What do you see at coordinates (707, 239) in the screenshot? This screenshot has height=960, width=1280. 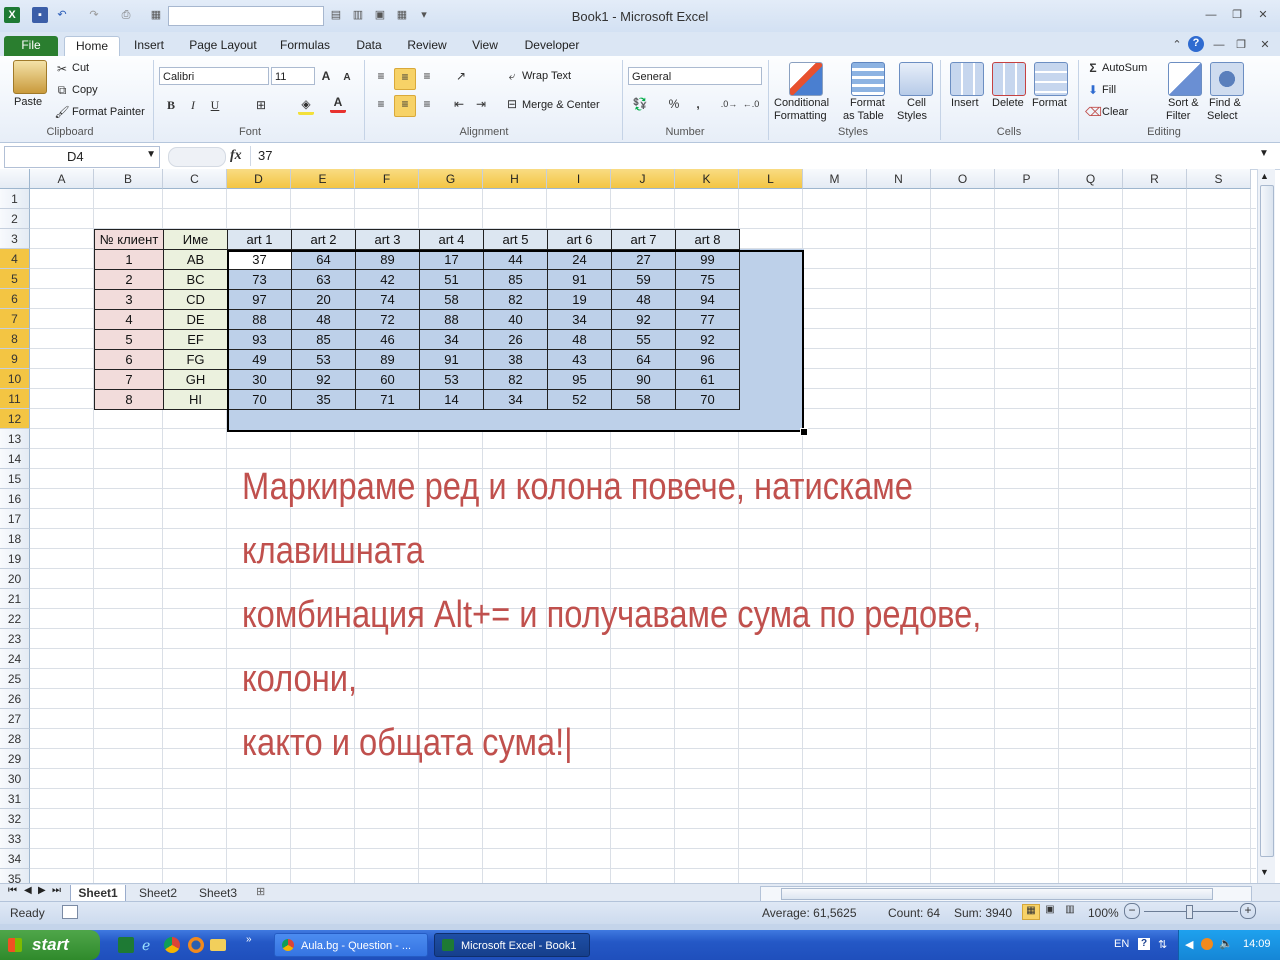 I see `header-art-8: art 8` at bounding box center [707, 239].